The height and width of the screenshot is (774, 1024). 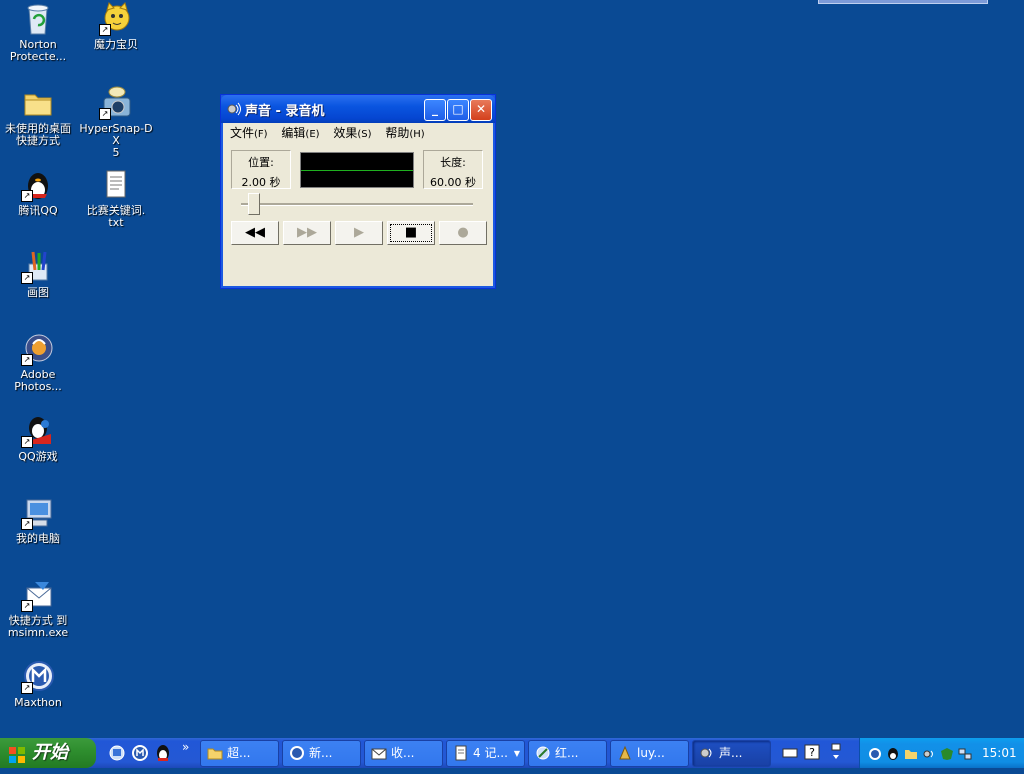 I want to click on text-file-icon, so click(x=116, y=185).